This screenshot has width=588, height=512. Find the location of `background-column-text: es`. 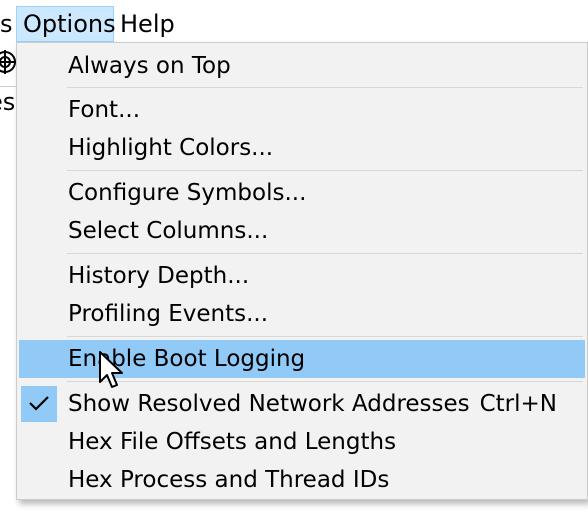

background-column-text: es is located at coordinates (8, 102).